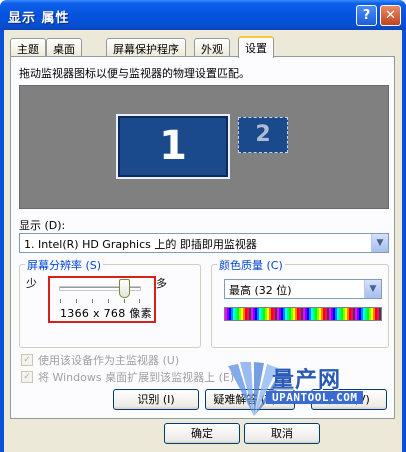  I want to click on monitor-2-icon: 2, so click(263, 135).